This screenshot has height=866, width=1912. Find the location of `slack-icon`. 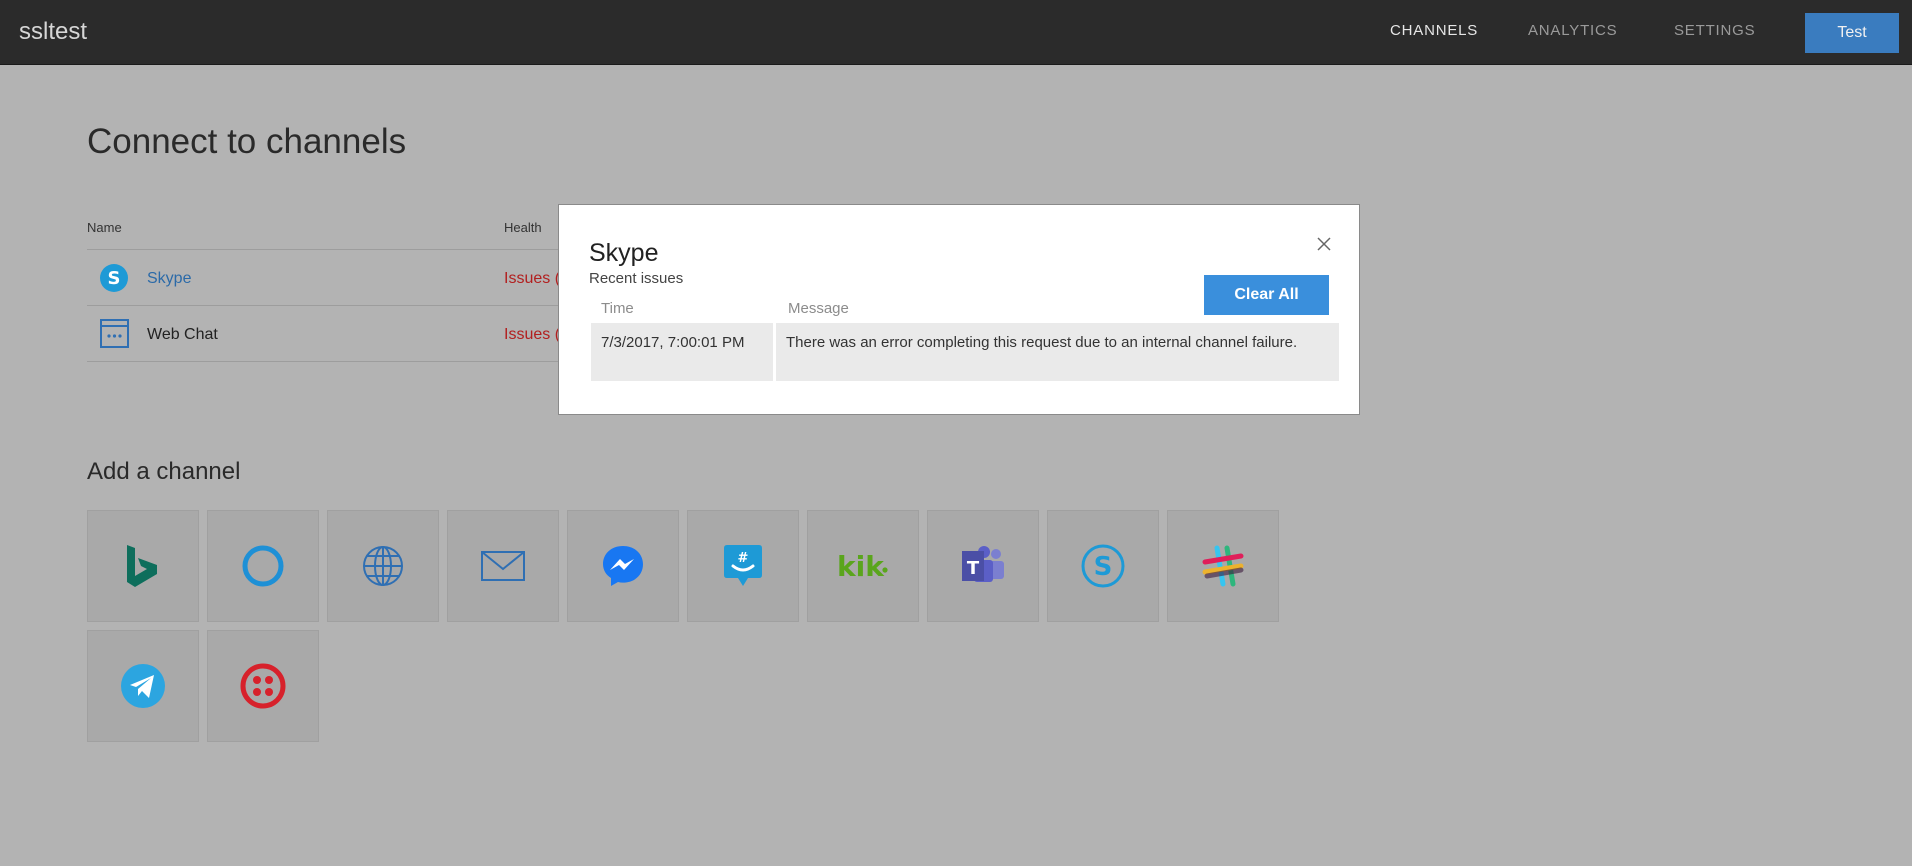

slack-icon is located at coordinates (1223, 566).